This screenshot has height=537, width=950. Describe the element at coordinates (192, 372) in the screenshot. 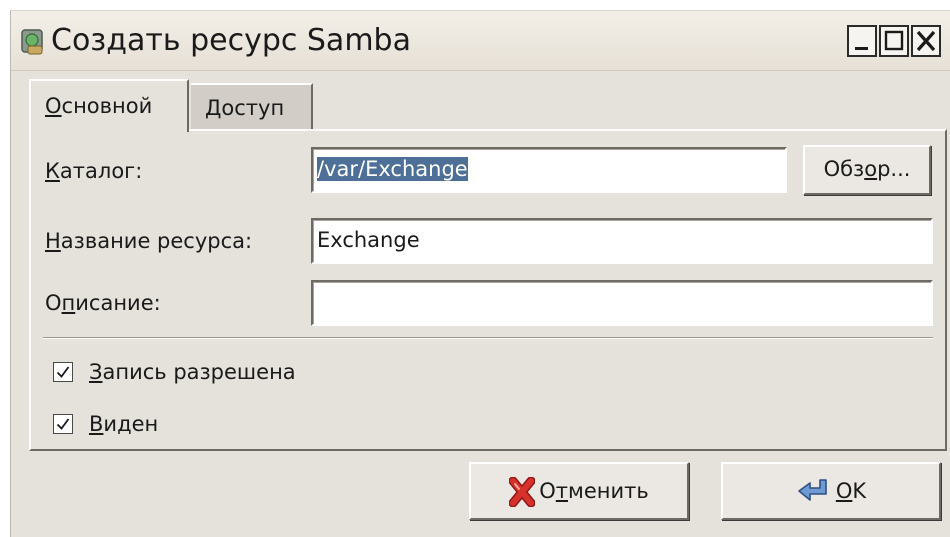

I see `writable-label: Запись разрешена` at that location.